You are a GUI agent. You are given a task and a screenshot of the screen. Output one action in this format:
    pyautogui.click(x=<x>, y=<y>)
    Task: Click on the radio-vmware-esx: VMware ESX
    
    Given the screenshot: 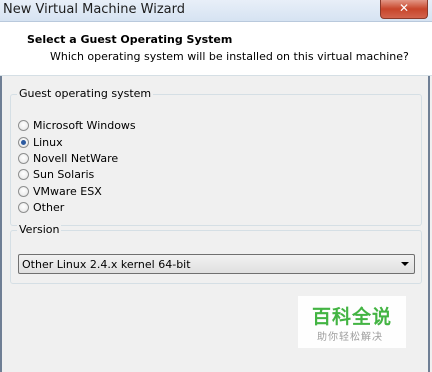 What is the action you would take?
    pyautogui.click(x=60, y=191)
    